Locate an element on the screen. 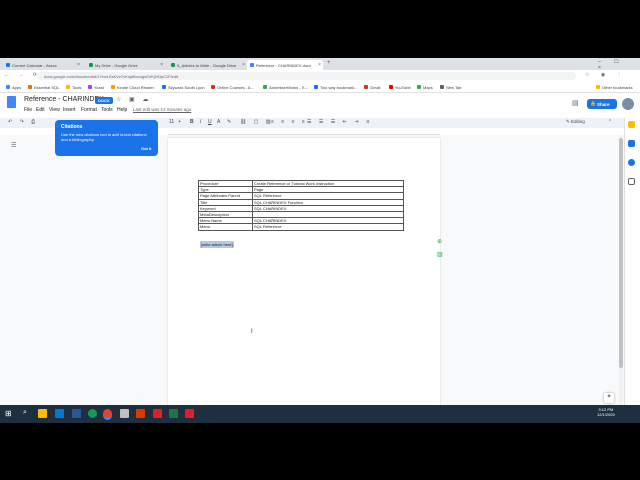 This screenshot has height=480, width=640. bookmark-new-tab: New Tab is located at coordinates (451, 87).